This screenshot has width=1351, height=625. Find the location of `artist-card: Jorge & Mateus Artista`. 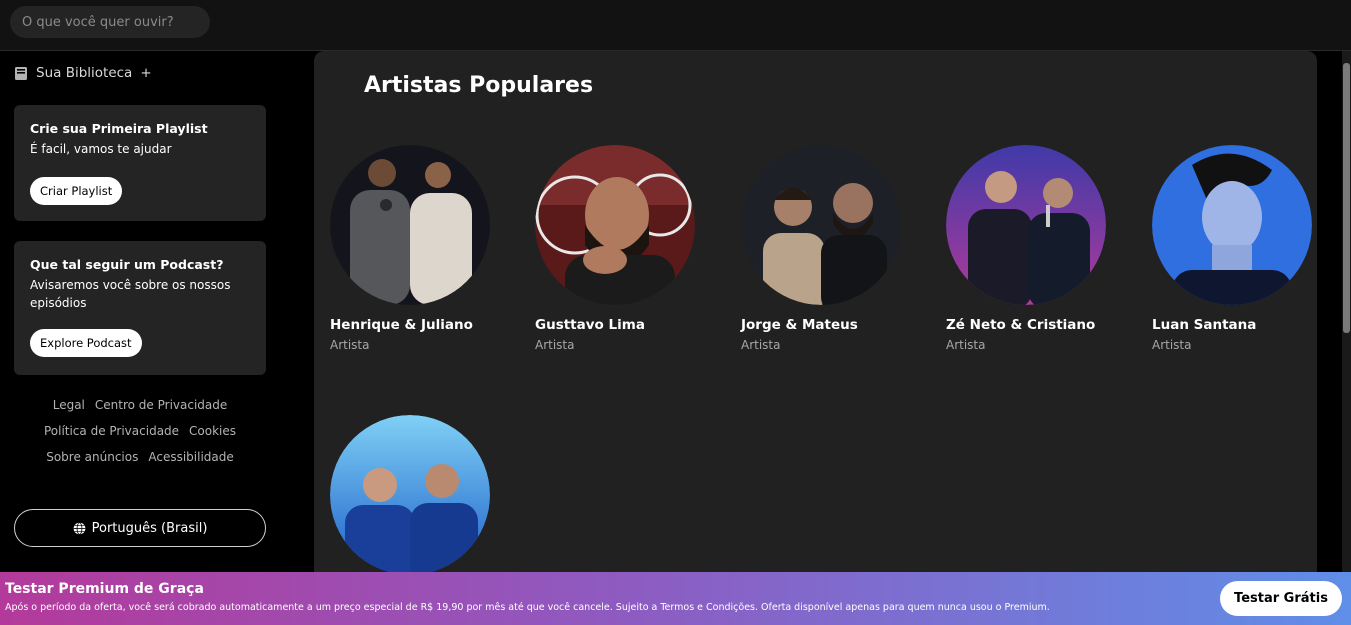

artist-card: Jorge & Mateus Artista is located at coordinates (826, 248).